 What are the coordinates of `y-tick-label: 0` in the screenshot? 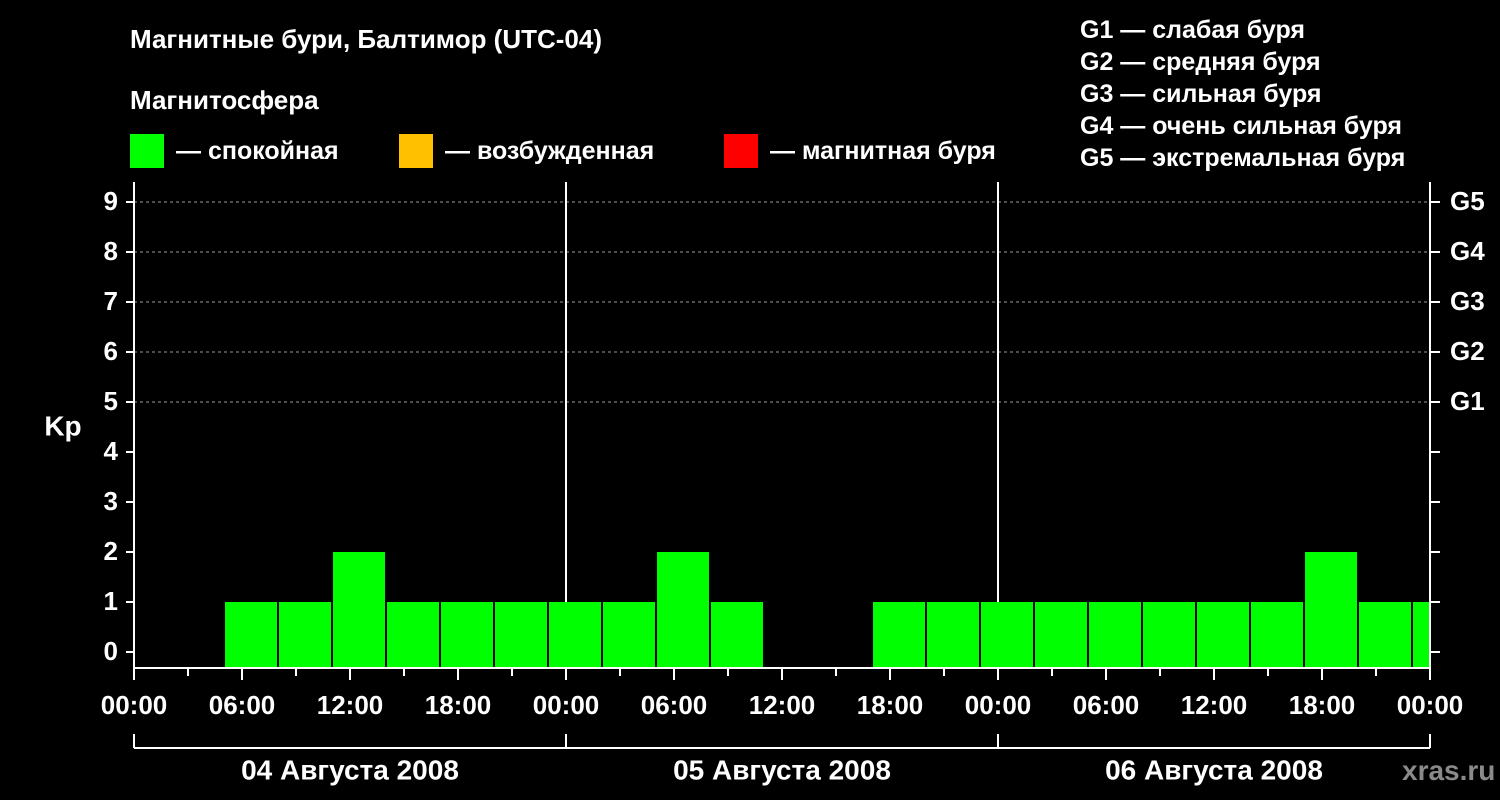 It's located at (111, 651).